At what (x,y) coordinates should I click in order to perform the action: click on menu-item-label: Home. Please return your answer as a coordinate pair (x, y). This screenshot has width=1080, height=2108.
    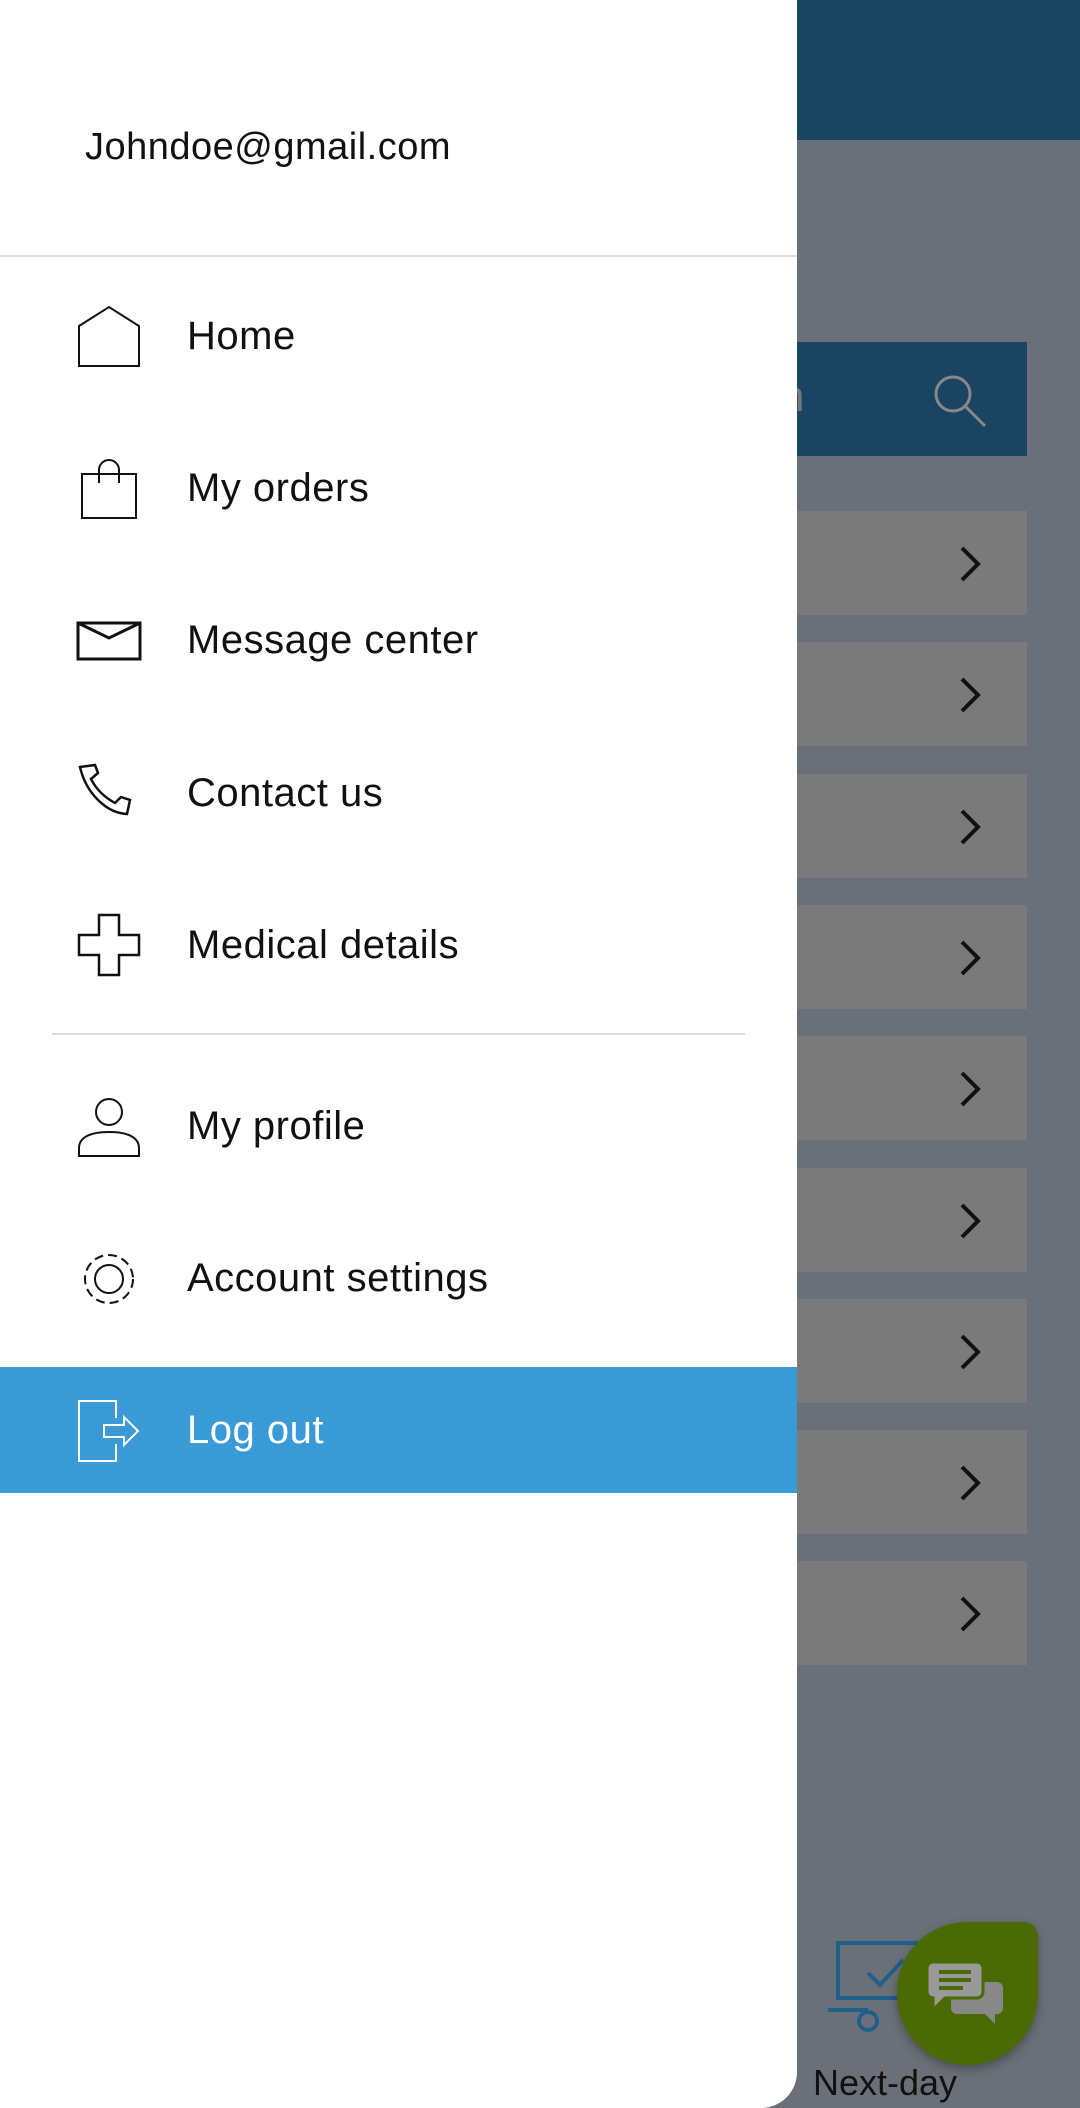
    Looking at the image, I should click on (241, 335).